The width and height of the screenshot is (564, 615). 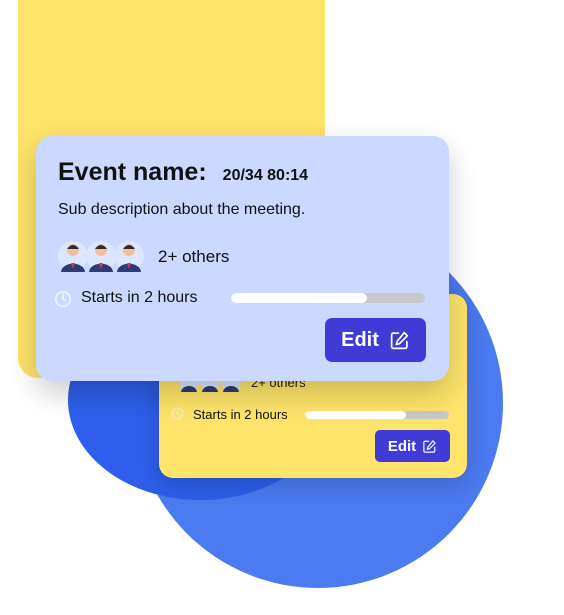 I want to click on event-title-row: Event name: 20/34 80:14, so click(x=183, y=172).